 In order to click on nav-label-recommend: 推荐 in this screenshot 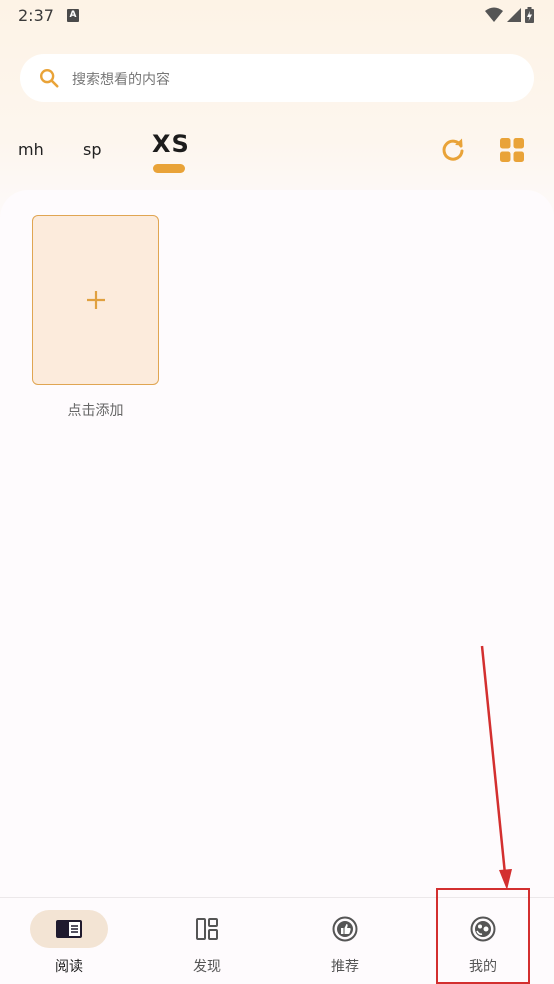, I will do `click(345, 967)`.